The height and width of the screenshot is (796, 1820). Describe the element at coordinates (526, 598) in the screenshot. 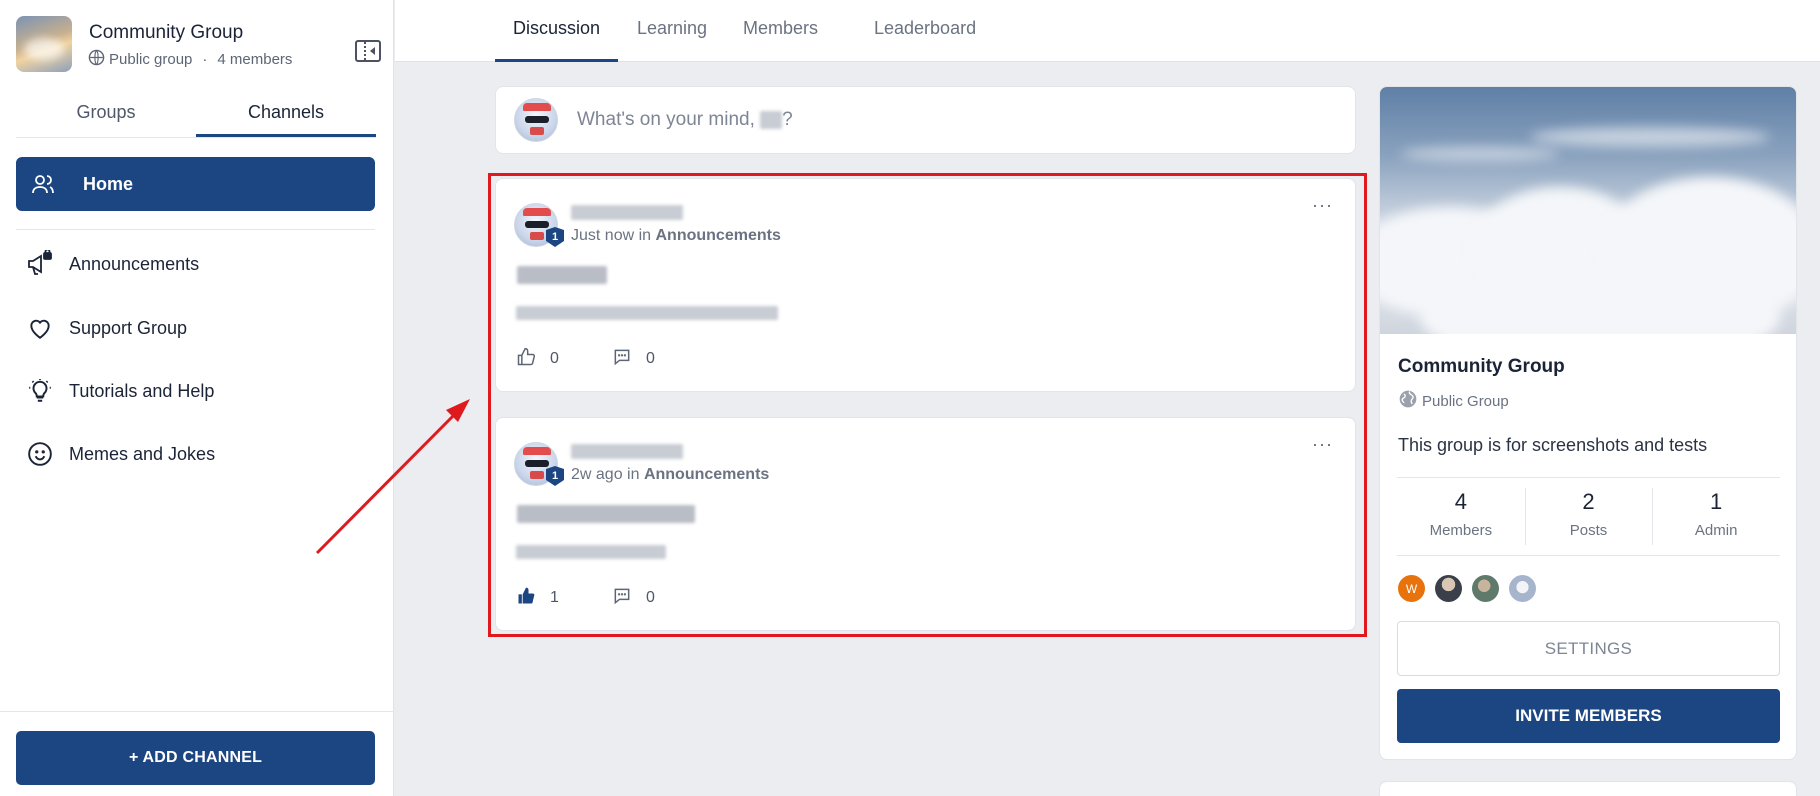

I see `thumbs-up-filled-icon` at that location.